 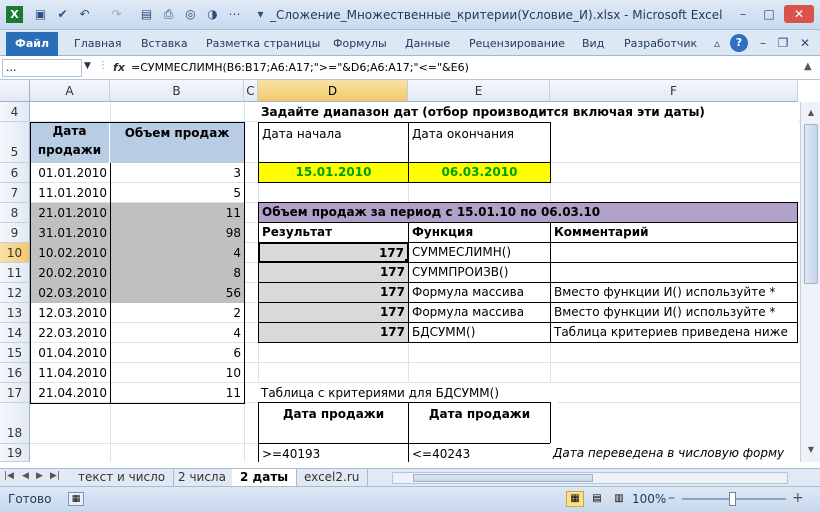 I want to click on print-icon: ⎙, so click(x=168, y=14).